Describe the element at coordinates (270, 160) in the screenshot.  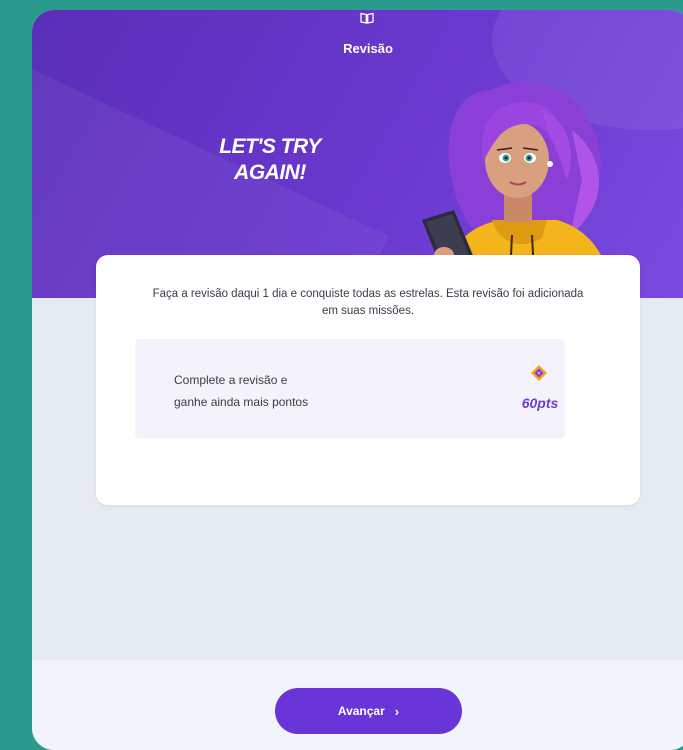
I see `hero-headline: LET'S TRY AGAIN!` at that location.